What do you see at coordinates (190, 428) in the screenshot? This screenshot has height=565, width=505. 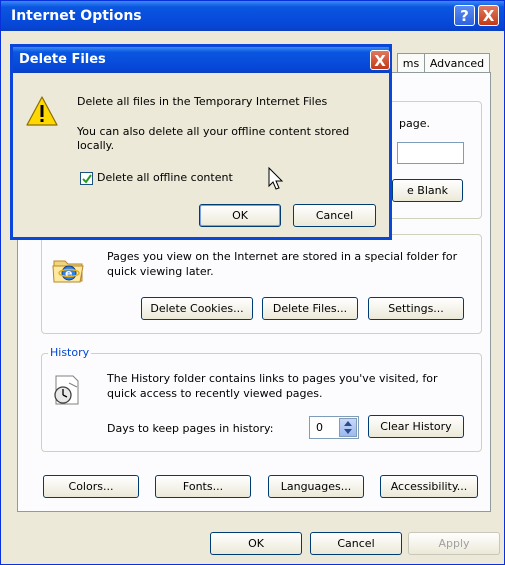 I see `days-to-keep-label: Days to keep pages in history:` at bounding box center [190, 428].